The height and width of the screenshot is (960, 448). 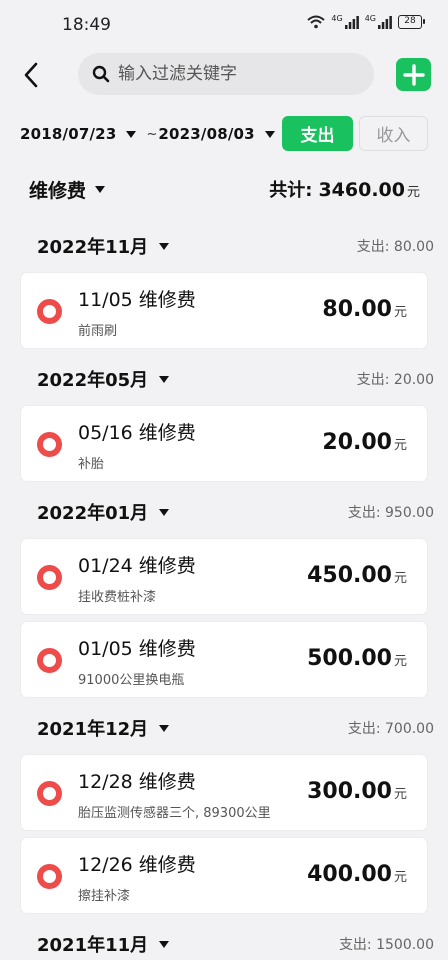 I want to click on amount-value: 80.00, so click(x=357, y=309).